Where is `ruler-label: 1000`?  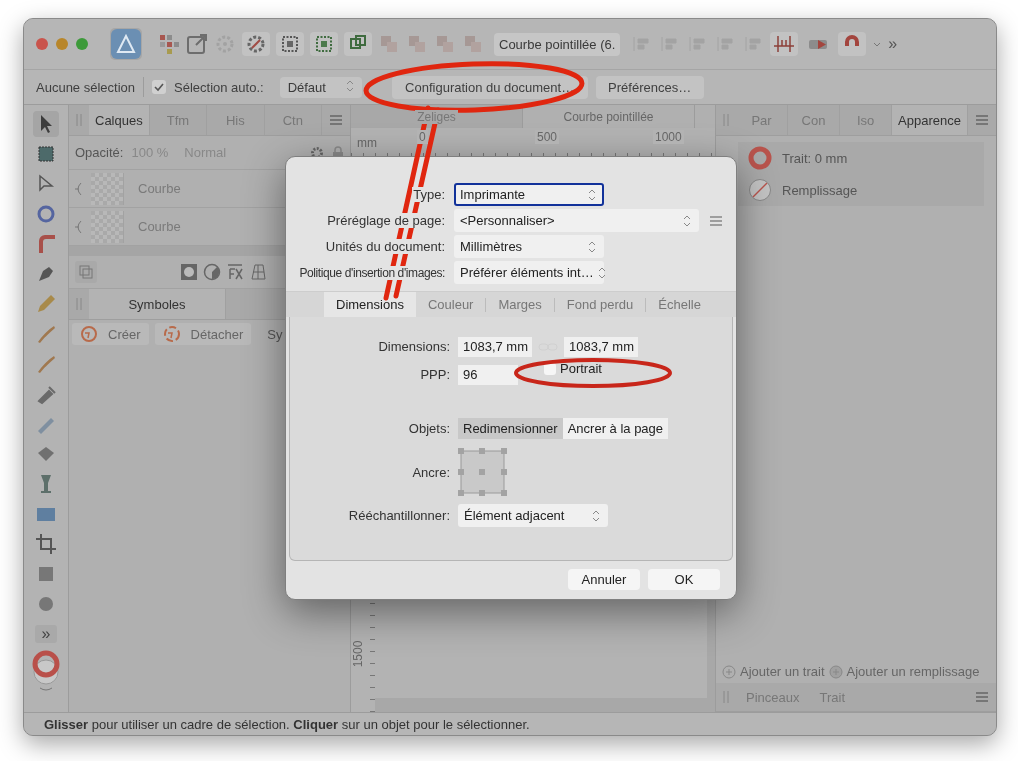
ruler-label: 1000 is located at coordinates (668, 137).